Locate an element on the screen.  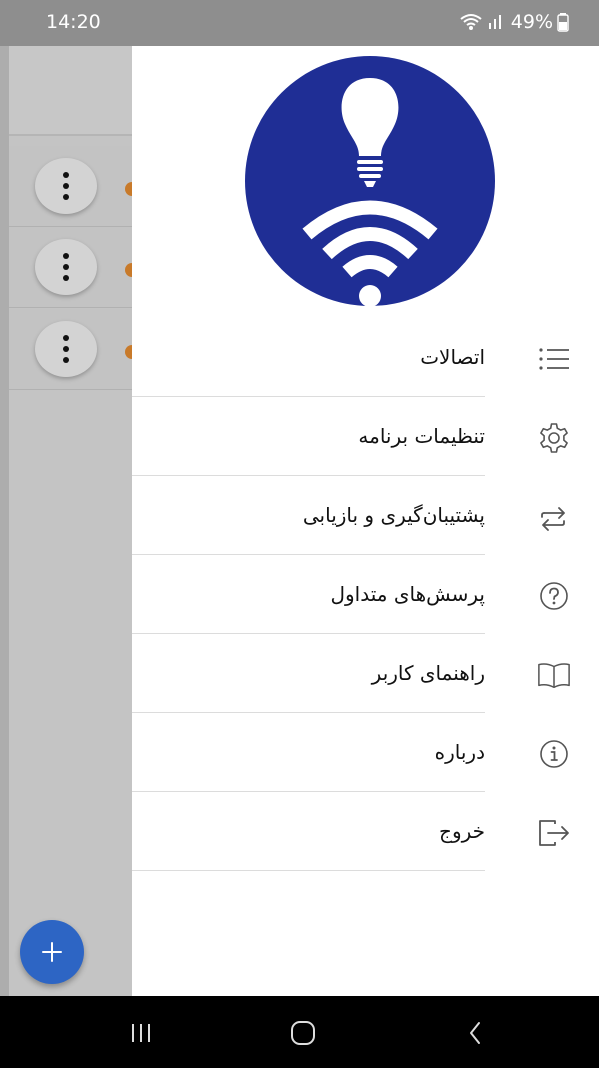
home-icon is located at coordinates (303, 1033).